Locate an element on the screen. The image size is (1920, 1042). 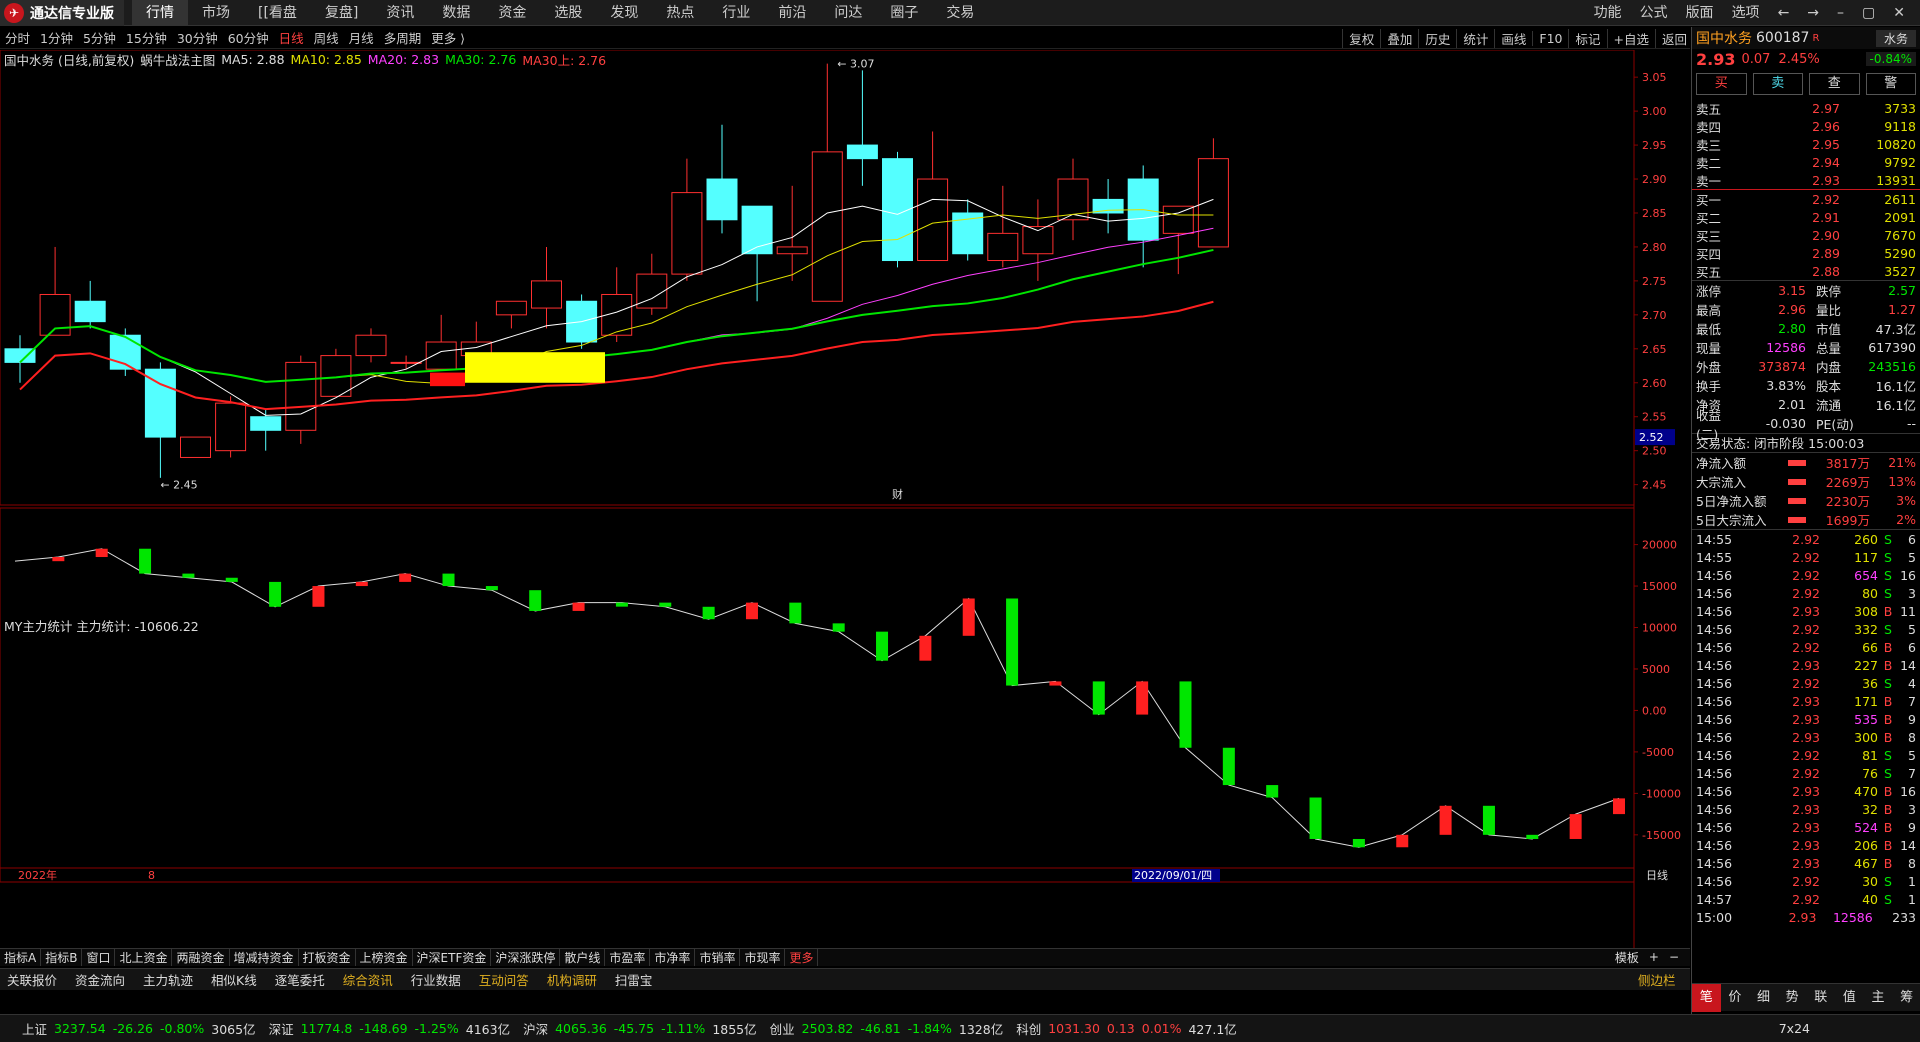
function-tab-7: 互动问答 is located at coordinates (504, 979).